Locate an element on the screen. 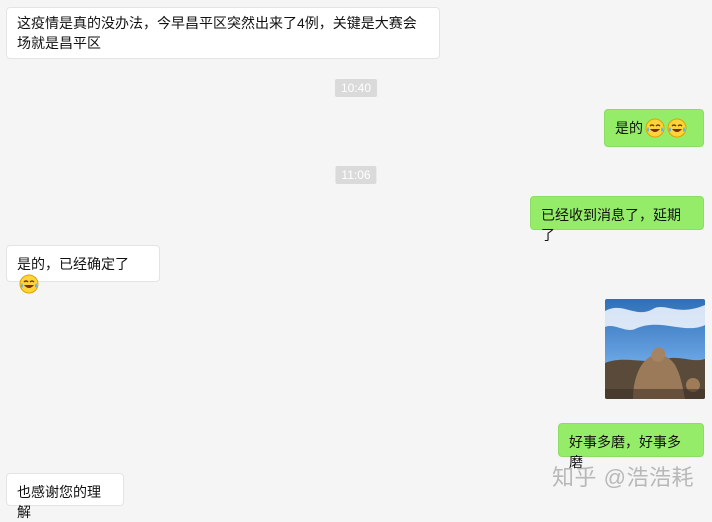 This screenshot has height=522, width=712. incoming-message: 这疫情是真的没办法，今早昌平区突然出来了4例，关键是大赛会场就是昌平区 is located at coordinates (223, 33).